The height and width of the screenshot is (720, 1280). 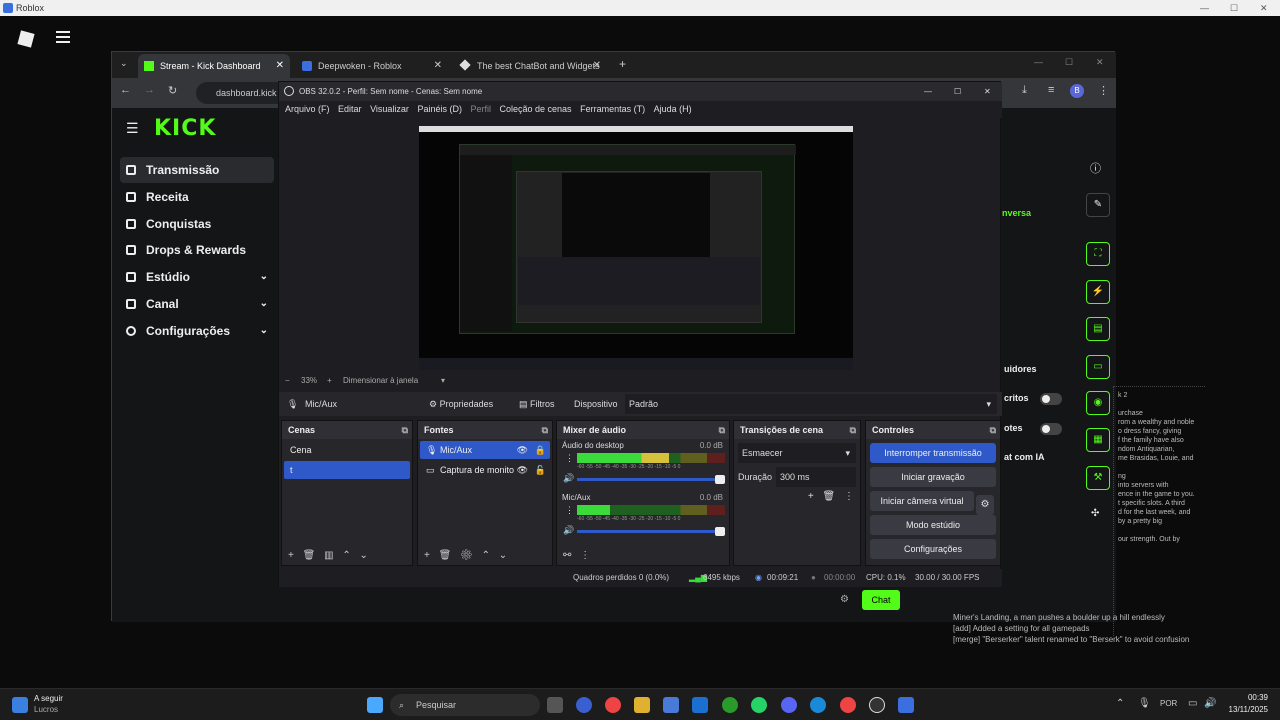 I want to click on weather-widget: A seguir Lucros, so click(x=52, y=705).